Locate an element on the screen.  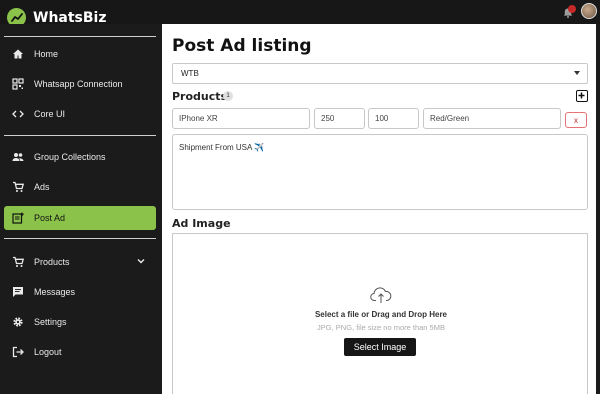
gear-icon is located at coordinates (18, 322).